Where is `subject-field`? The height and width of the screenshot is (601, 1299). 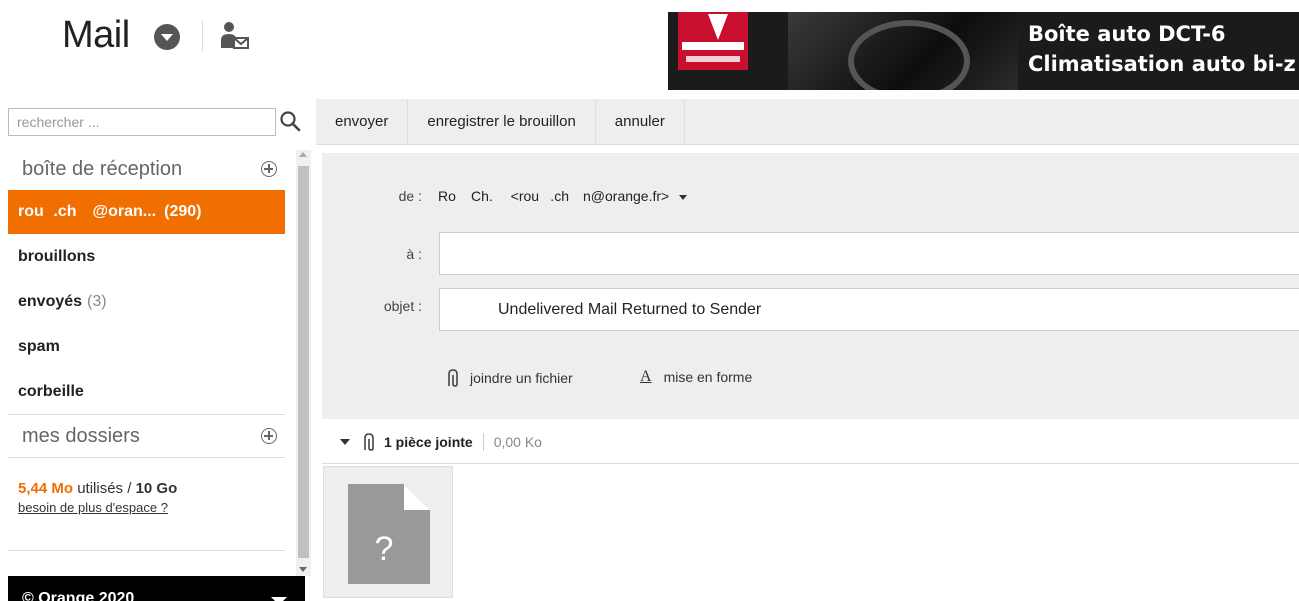
subject-field is located at coordinates (869, 309).